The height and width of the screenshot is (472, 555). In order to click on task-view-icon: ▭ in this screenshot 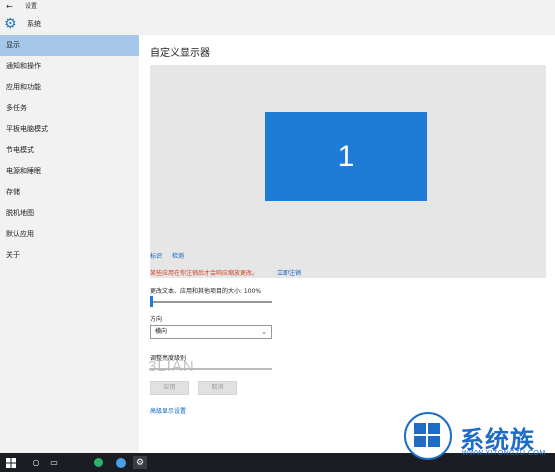, I will do `click(54, 462)`.